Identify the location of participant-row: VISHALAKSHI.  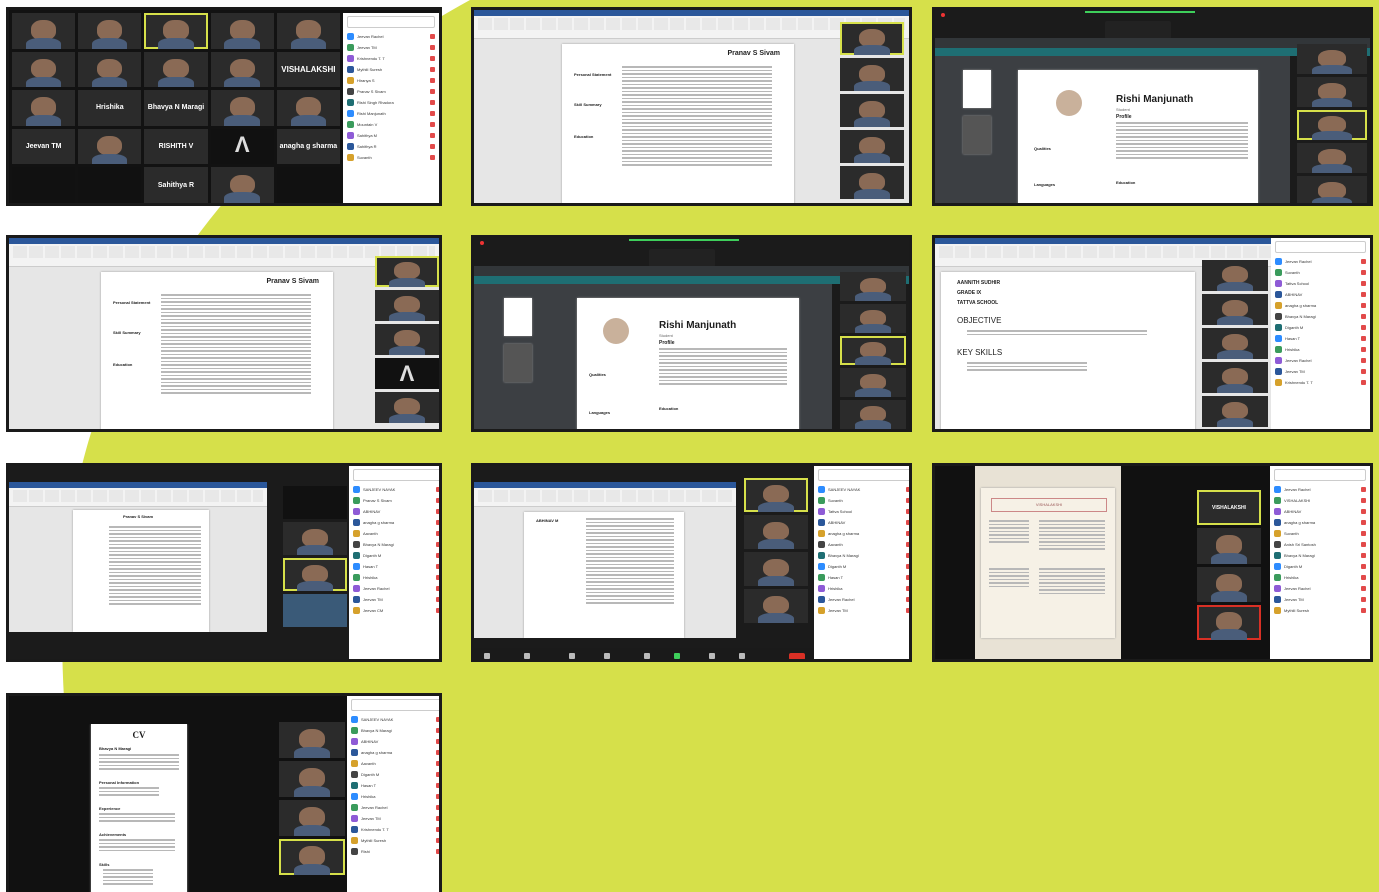
(1320, 500).